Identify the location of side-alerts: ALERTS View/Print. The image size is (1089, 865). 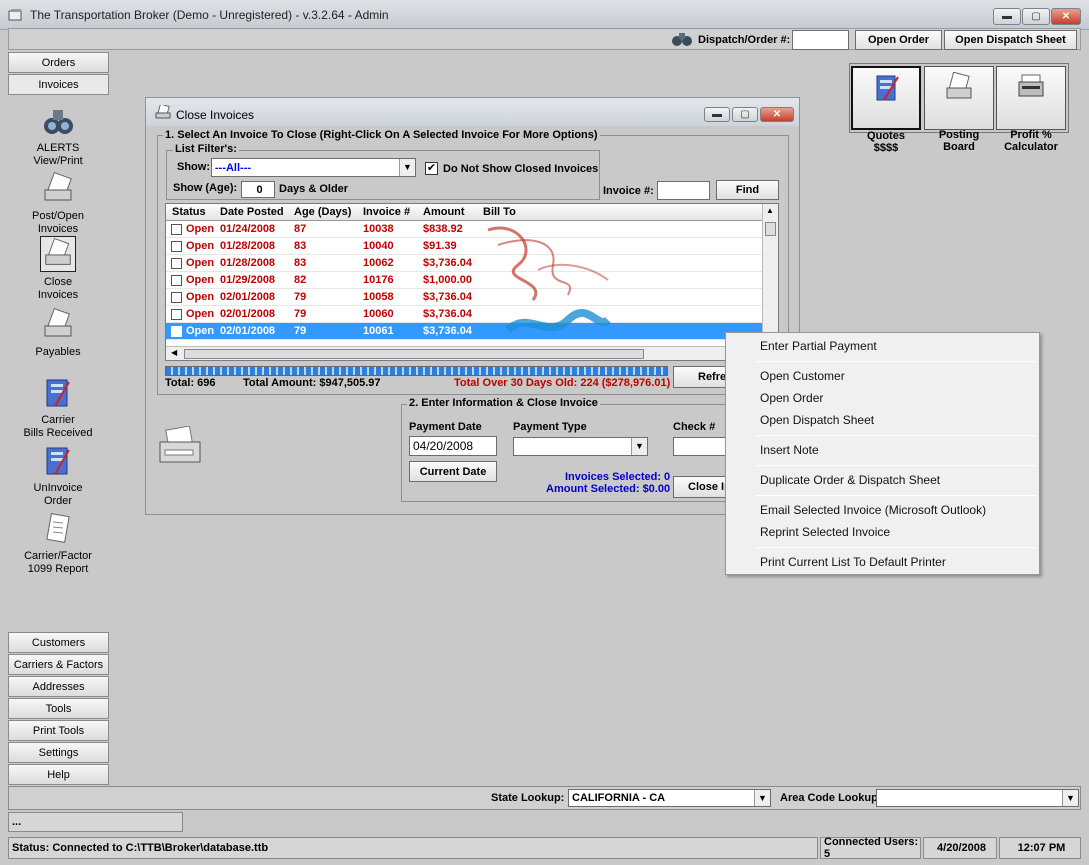
(58, 136).